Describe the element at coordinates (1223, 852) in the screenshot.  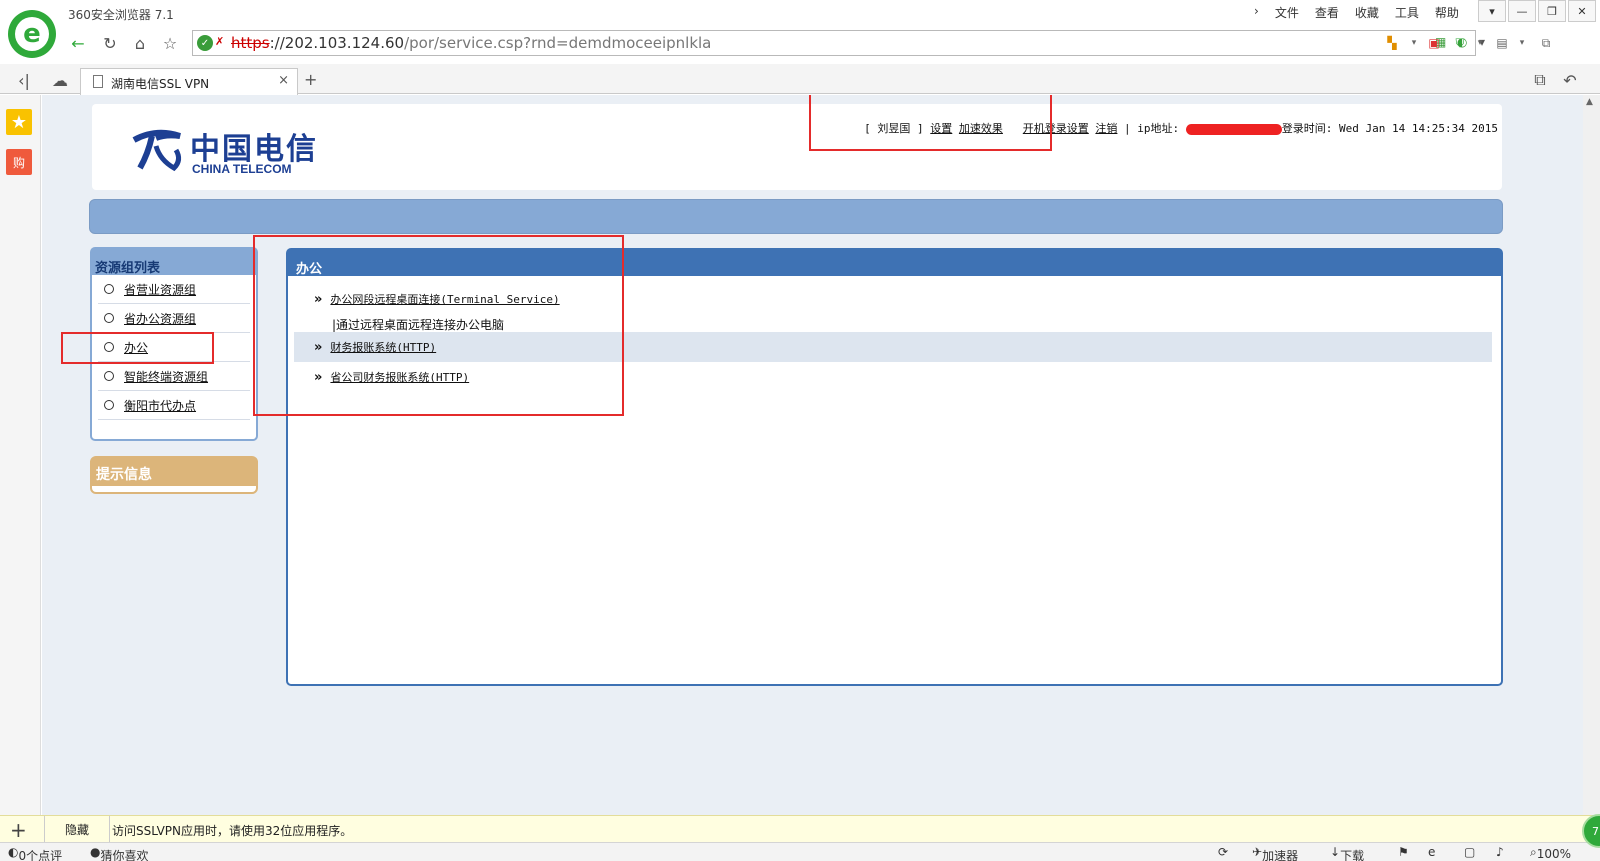
I see `network-icon: ⟳` at that location.